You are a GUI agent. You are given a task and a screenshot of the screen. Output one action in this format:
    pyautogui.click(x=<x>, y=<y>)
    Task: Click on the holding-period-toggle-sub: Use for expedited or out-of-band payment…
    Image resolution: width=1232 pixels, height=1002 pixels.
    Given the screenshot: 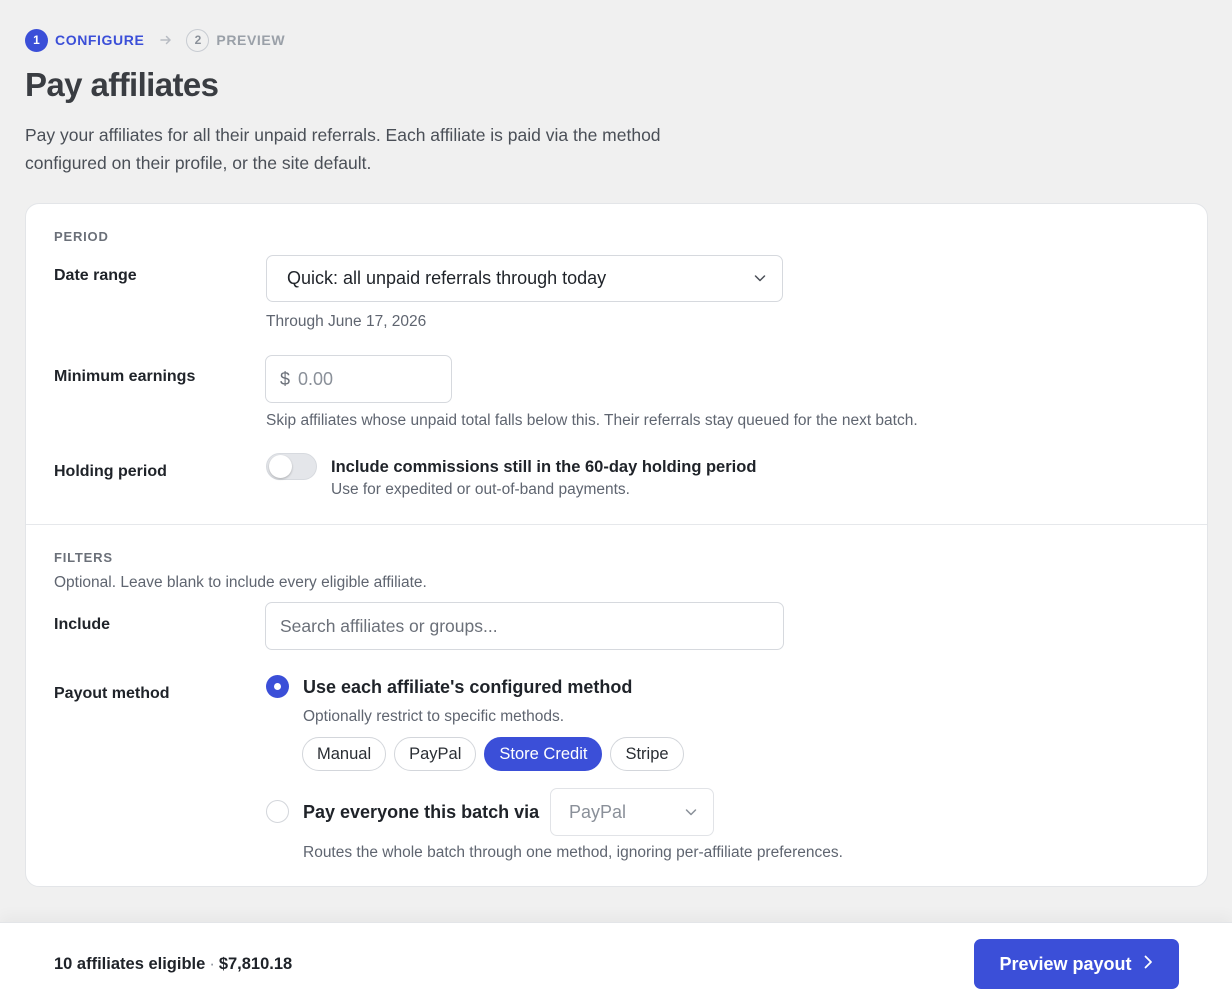 What is the action you would take?
    pyautogui.click(x=480, y=489)
    